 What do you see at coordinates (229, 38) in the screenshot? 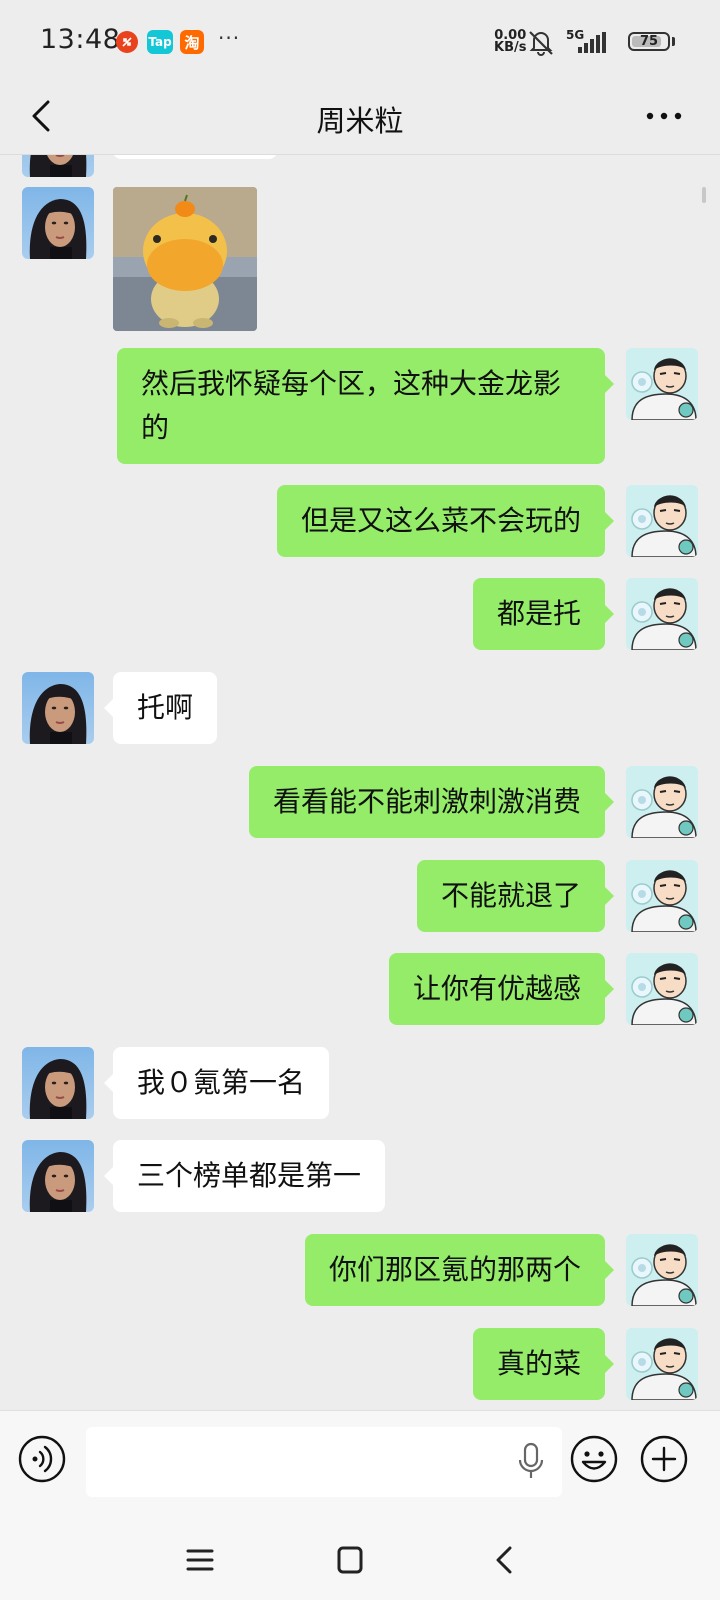
I see `more-notifications-icon: ···` at bounding box center [229, 38].